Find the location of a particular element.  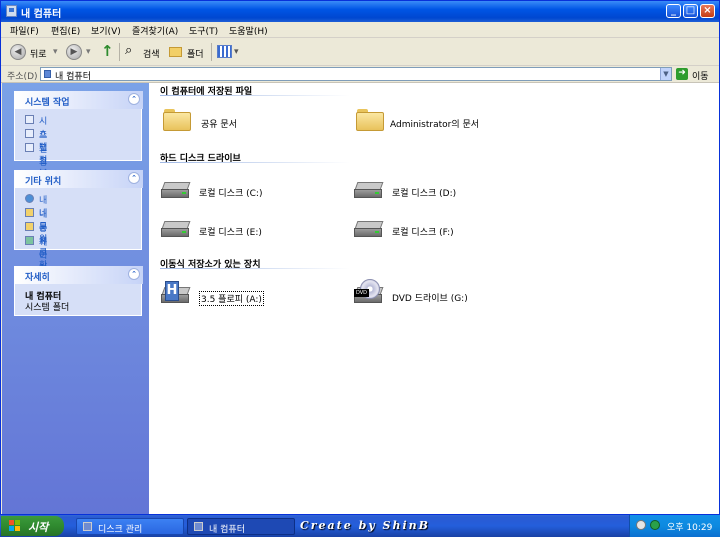

title-bar: 내 컴퓨터 _ □ × is located at coordinates (360, 11).